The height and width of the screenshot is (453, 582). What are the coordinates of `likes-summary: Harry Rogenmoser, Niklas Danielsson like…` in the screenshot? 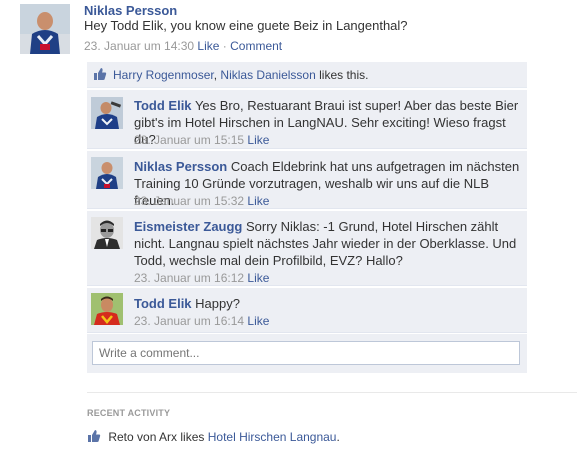 It's located at (307, 75).